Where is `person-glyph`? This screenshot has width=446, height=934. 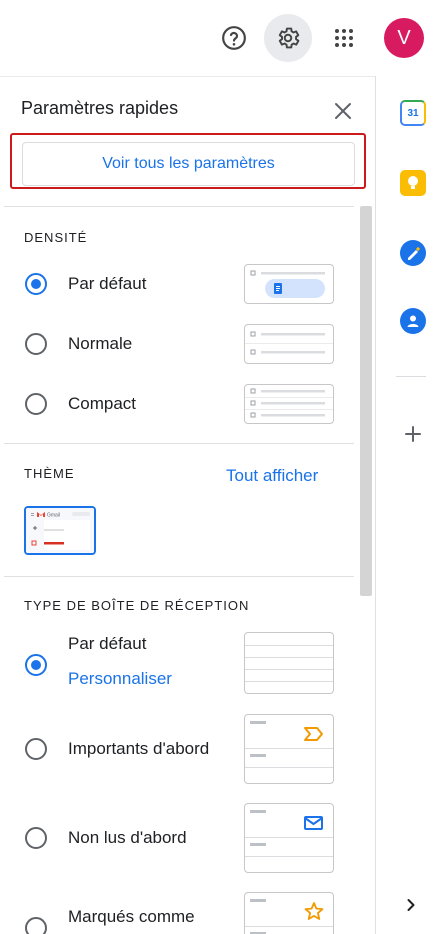
person-glyph is located at coordinates (413, 321).